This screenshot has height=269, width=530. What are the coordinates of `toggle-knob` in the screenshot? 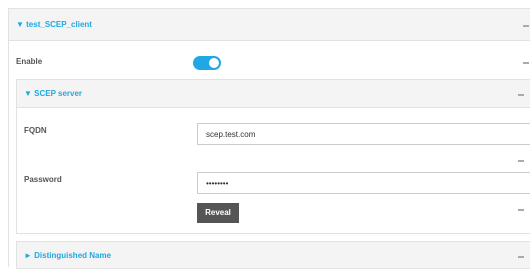 It's located at (214, 63).